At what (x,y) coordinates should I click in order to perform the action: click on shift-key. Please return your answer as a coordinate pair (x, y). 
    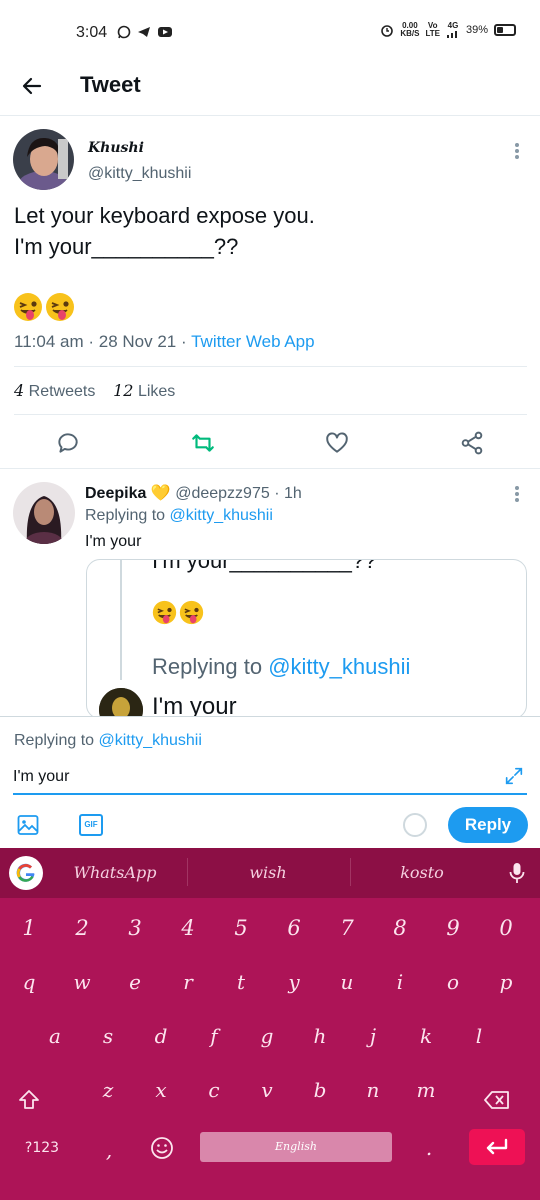
    Looking at the image, I should click on (29, 1100).